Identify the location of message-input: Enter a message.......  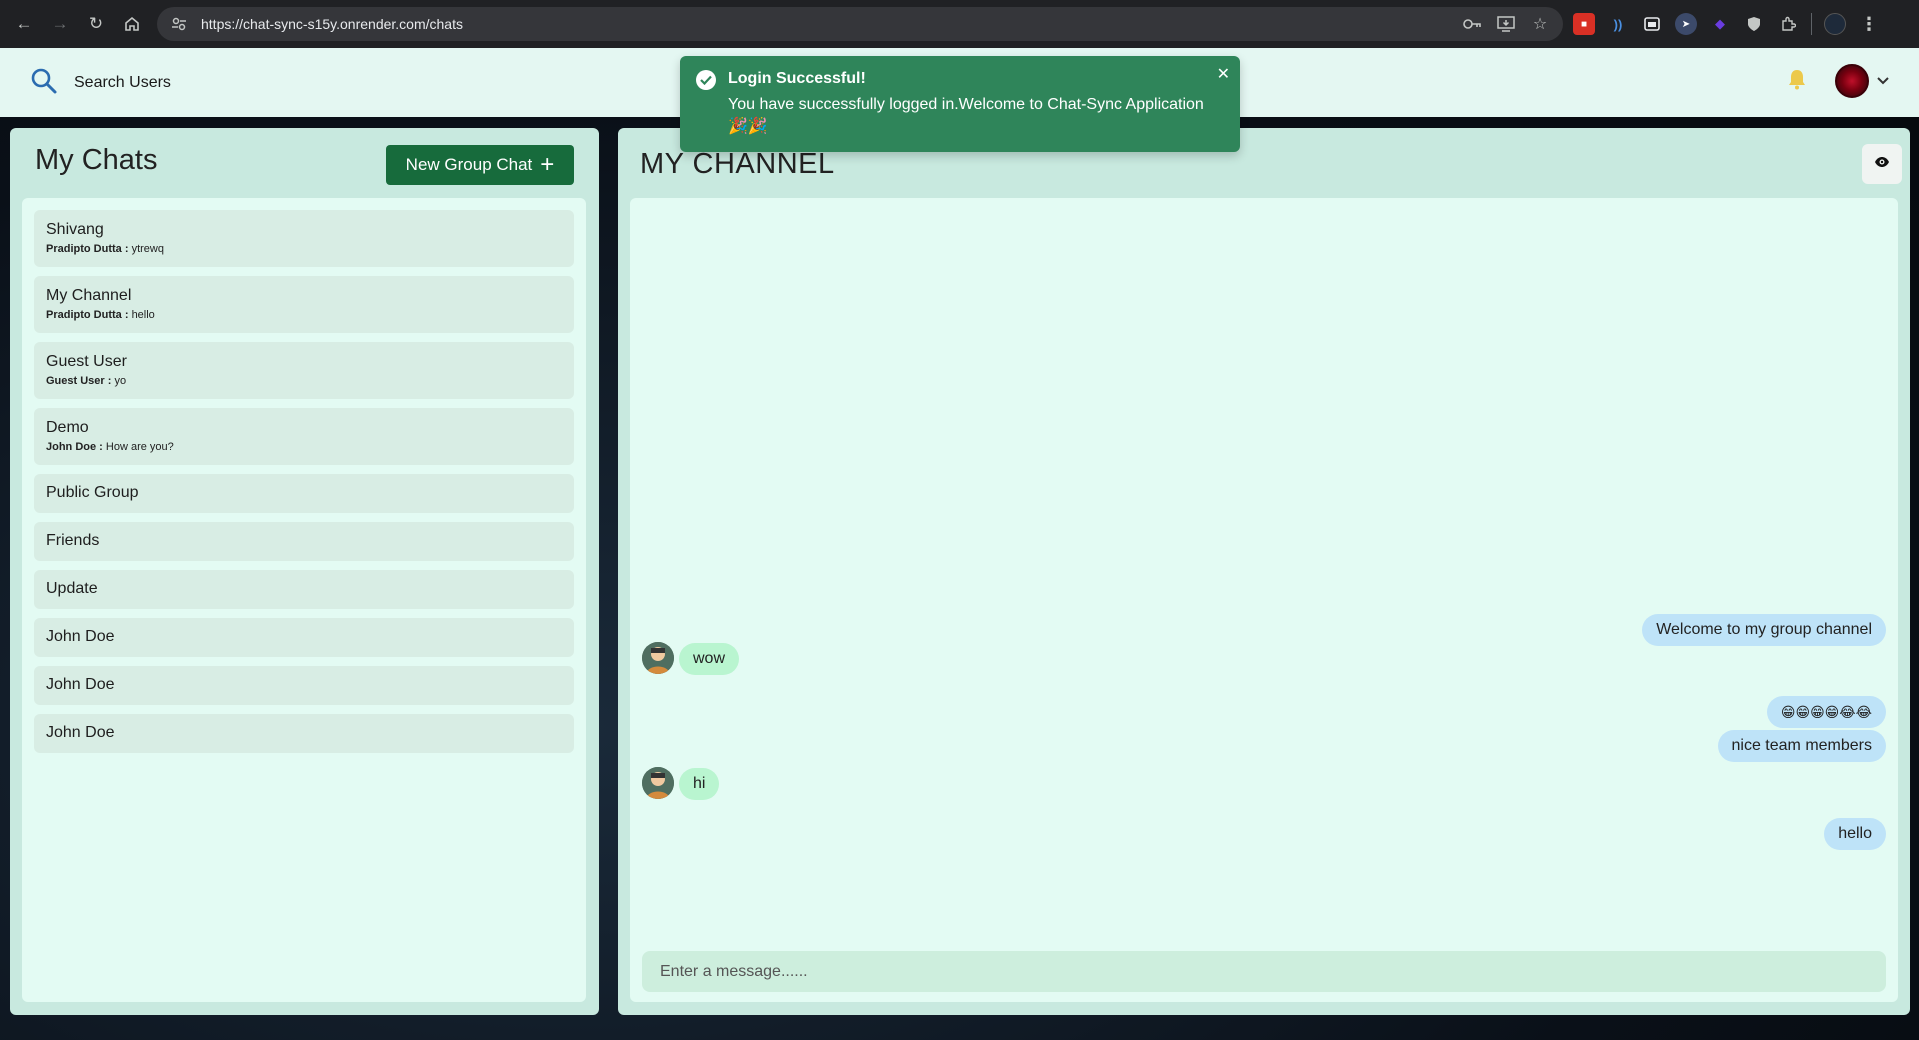
(1264, 971).